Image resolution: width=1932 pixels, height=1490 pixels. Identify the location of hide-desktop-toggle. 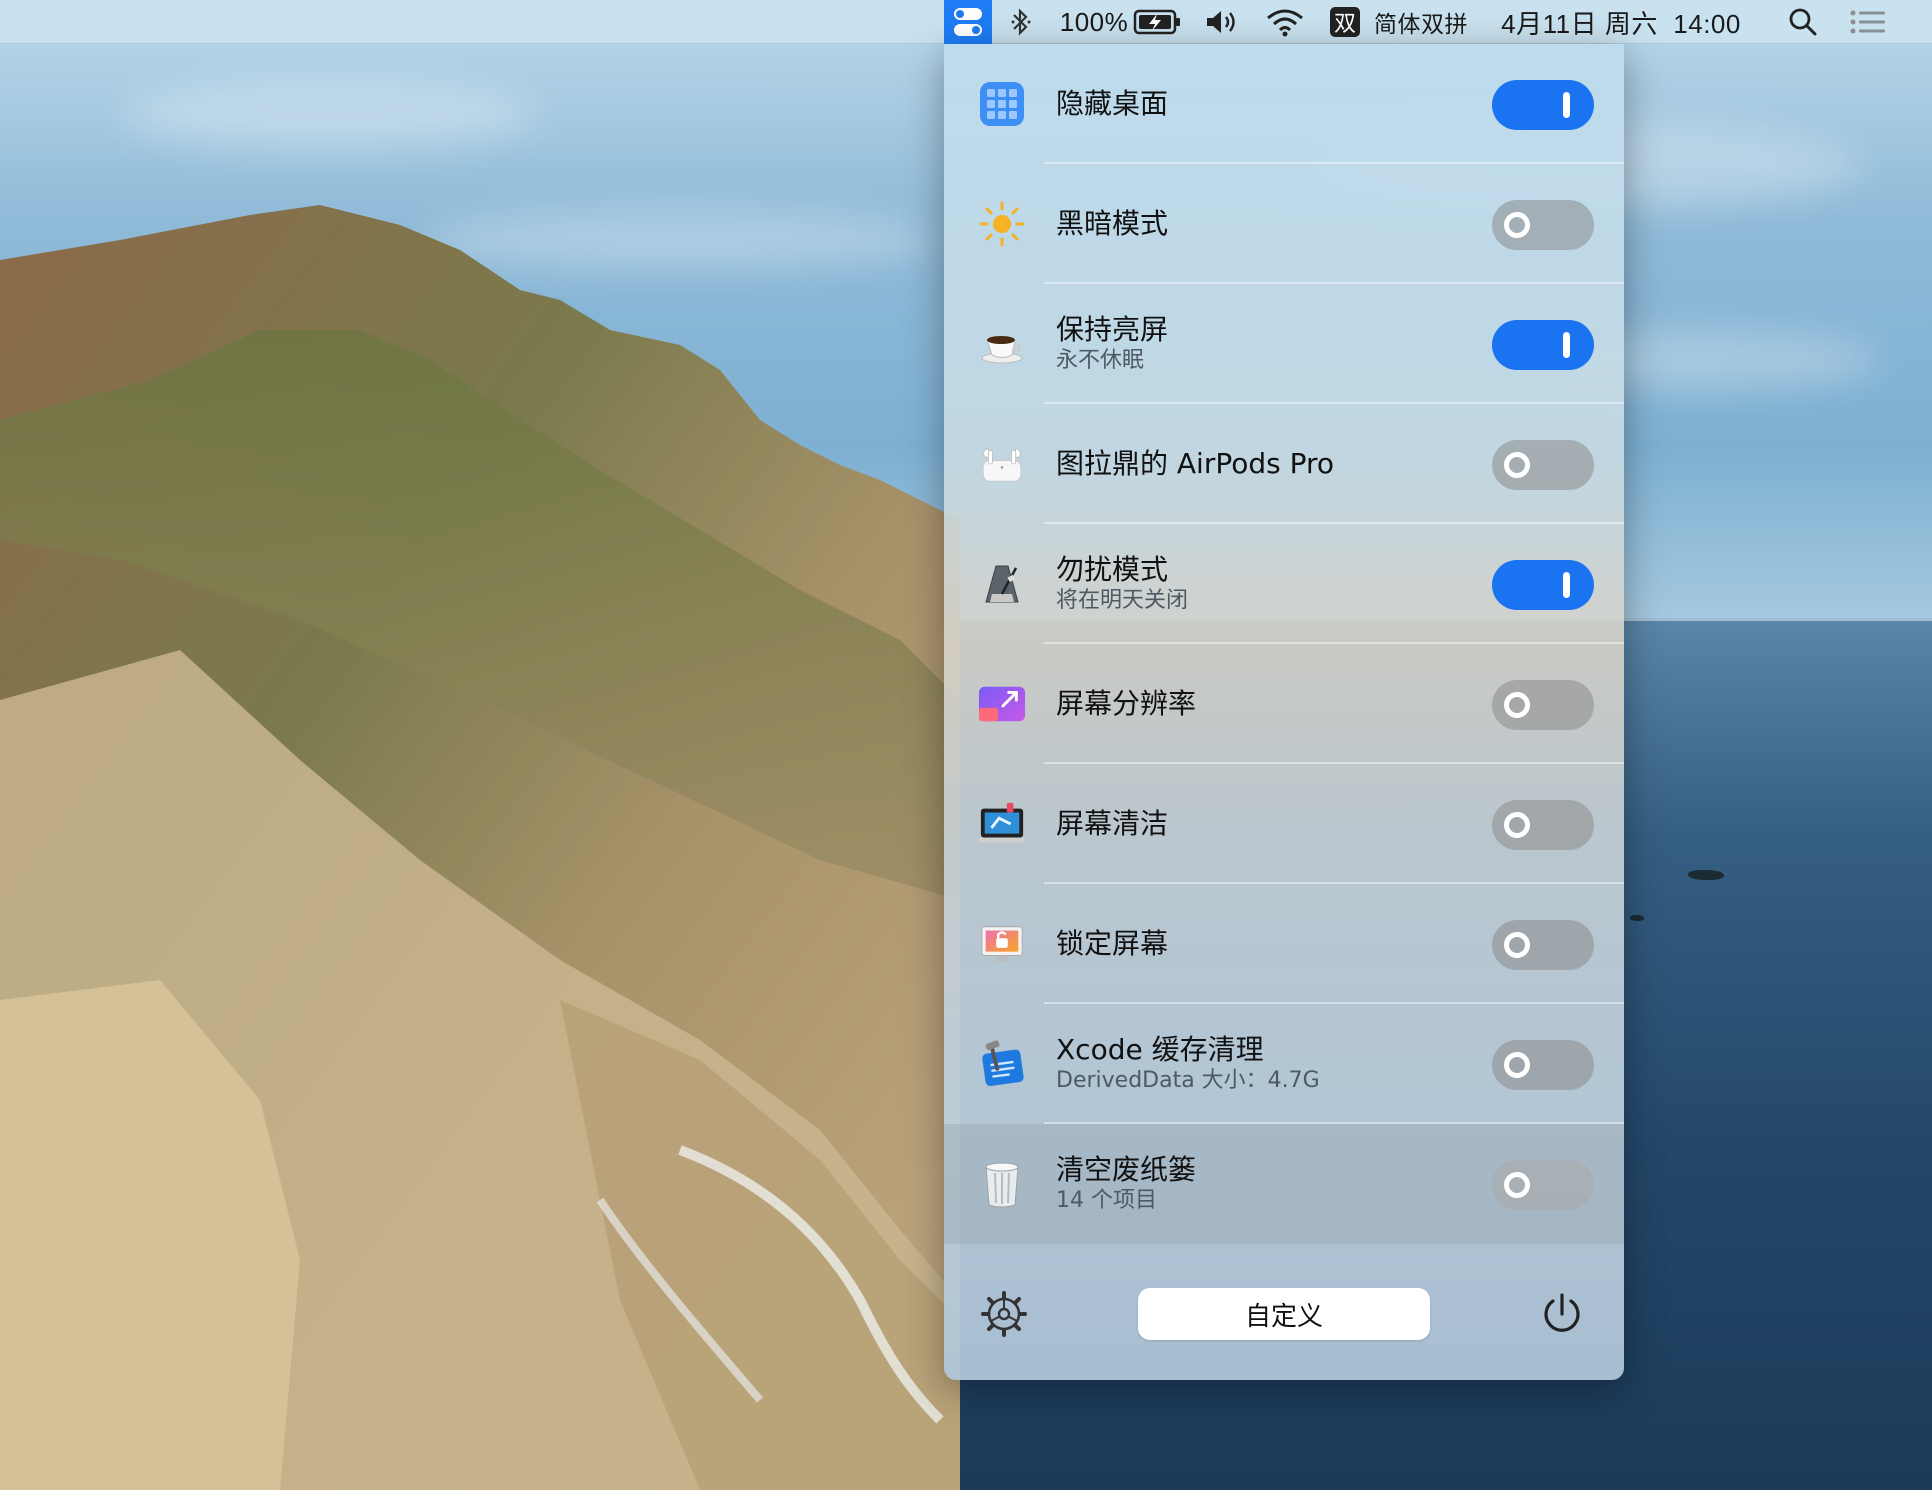
(1543, 105).